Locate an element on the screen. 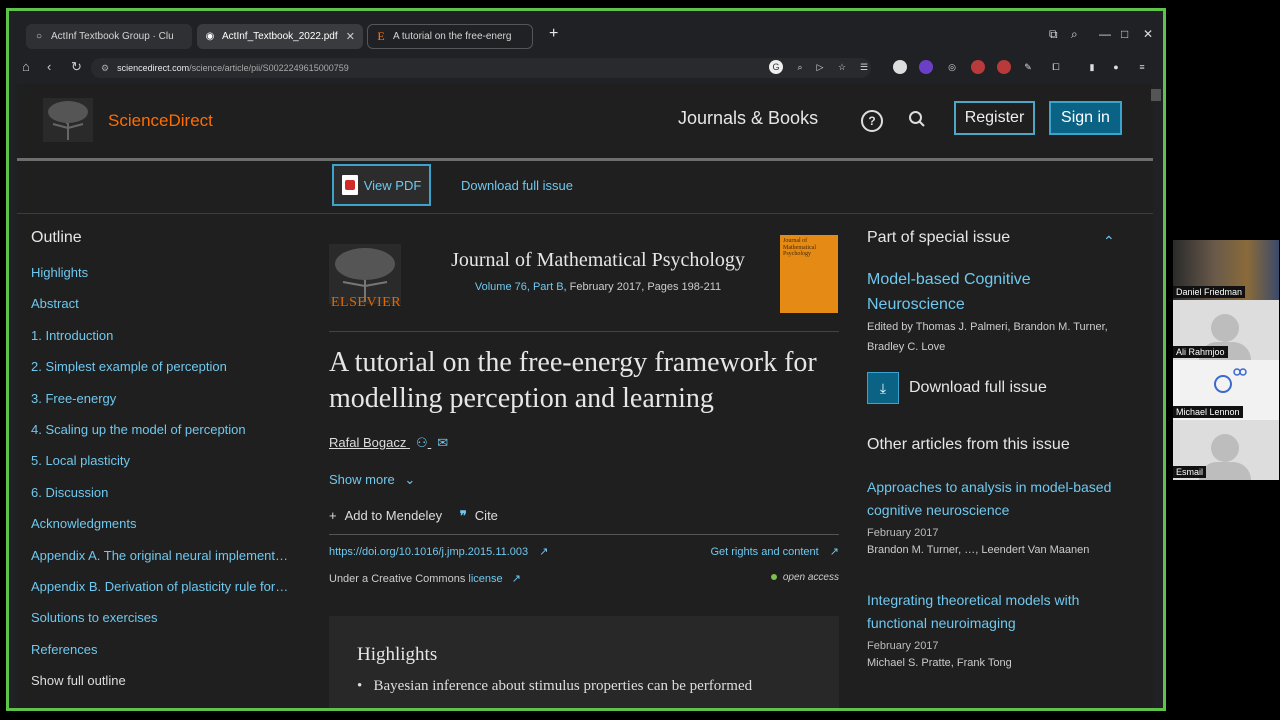  participant-tile: Daniel Friedman is located at coordinates (1226, 270).